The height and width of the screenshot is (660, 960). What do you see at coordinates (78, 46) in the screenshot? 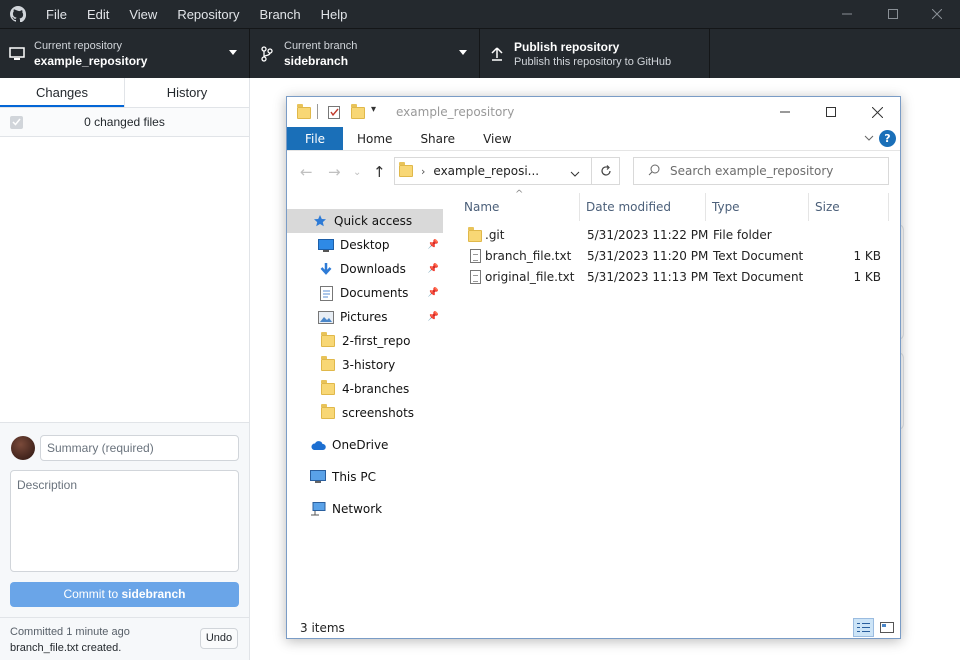
I see `repository-label: Current repository` at bounding box center [78, 46].